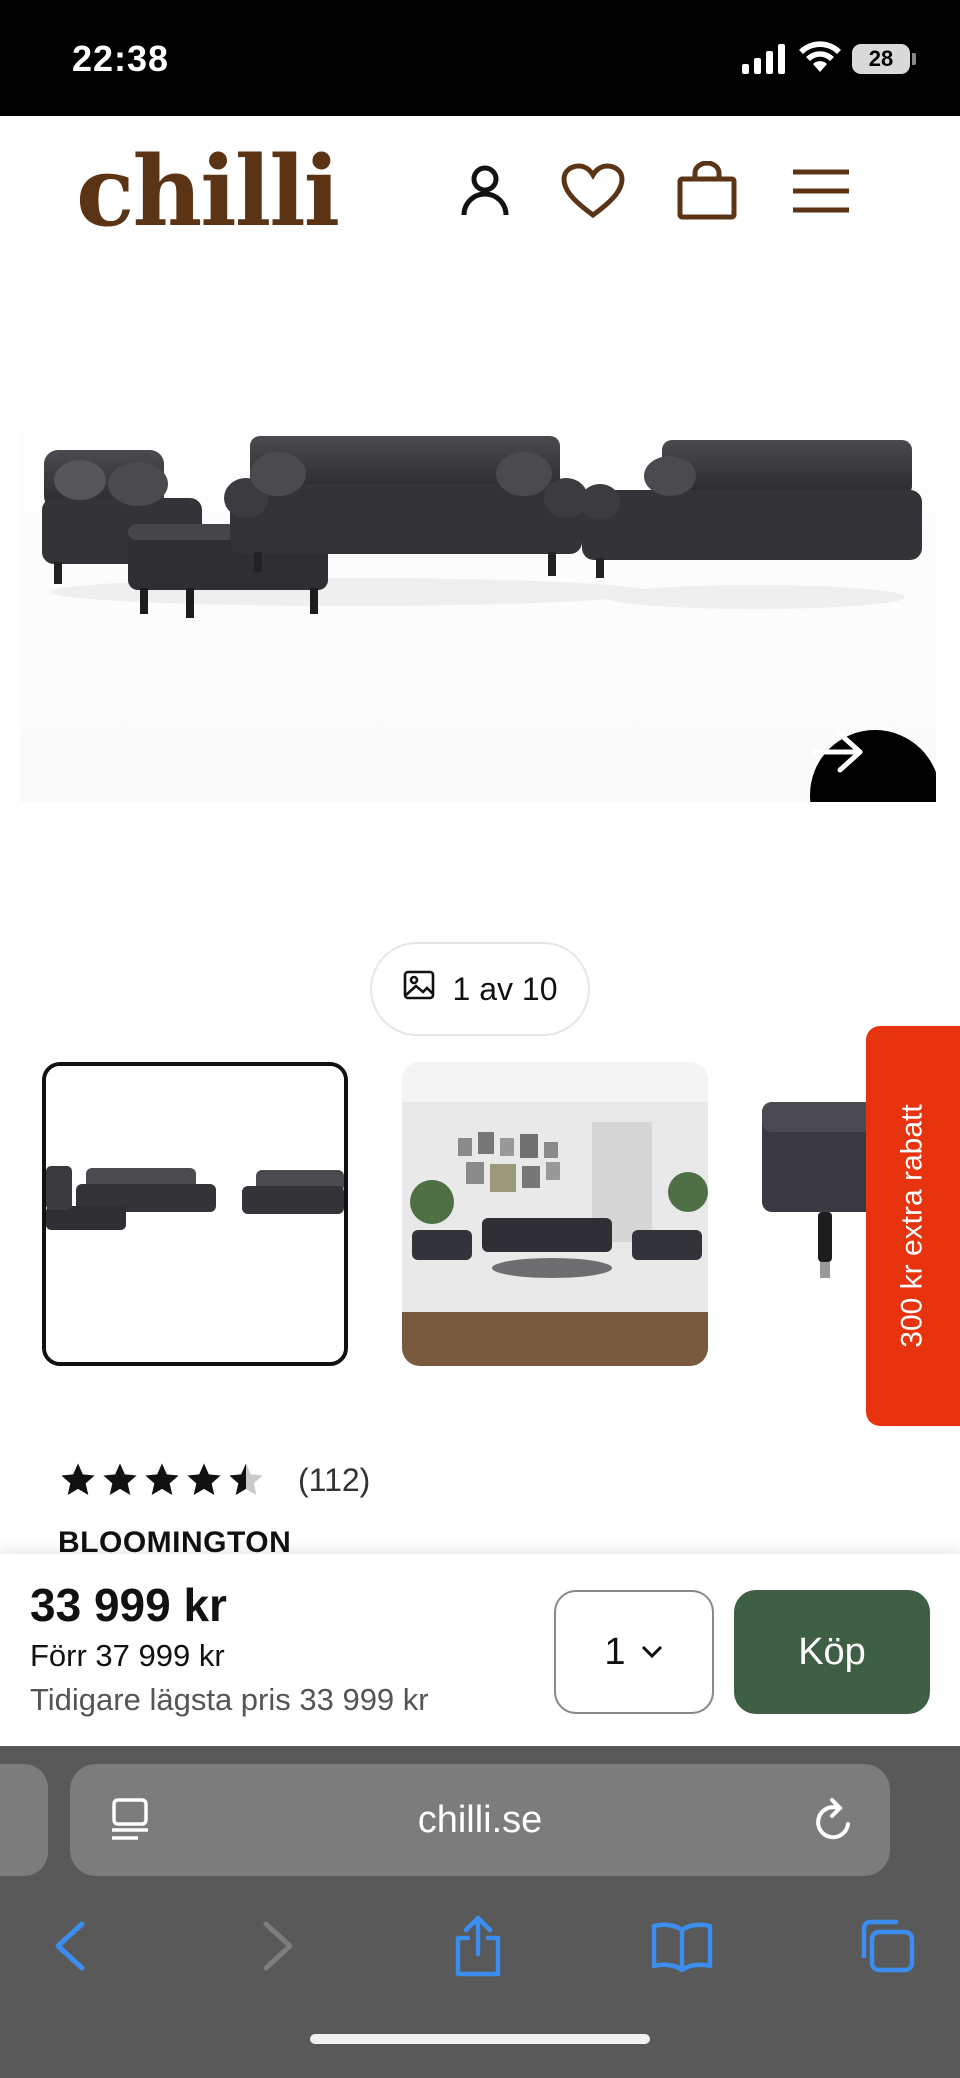  What do you see at coordinates (278, 1946) in the screenshot?
I see `forward-icon` at bounding box center [278, 1946].